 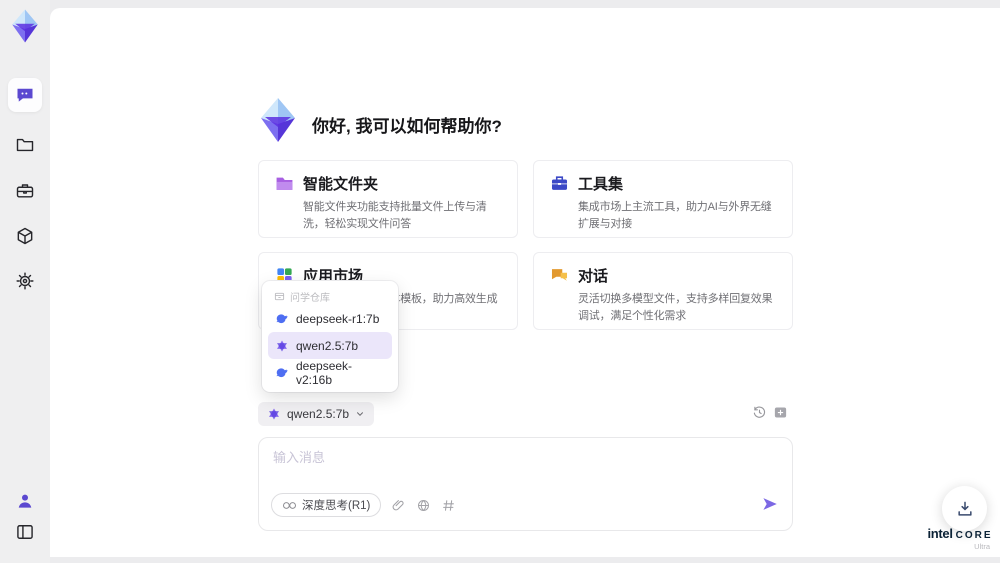 What do you see at coordinates (310, 298) in the screenshot?
I see `model-dropdown-header-label: 问学仓库` at bounding box center [310, 298].